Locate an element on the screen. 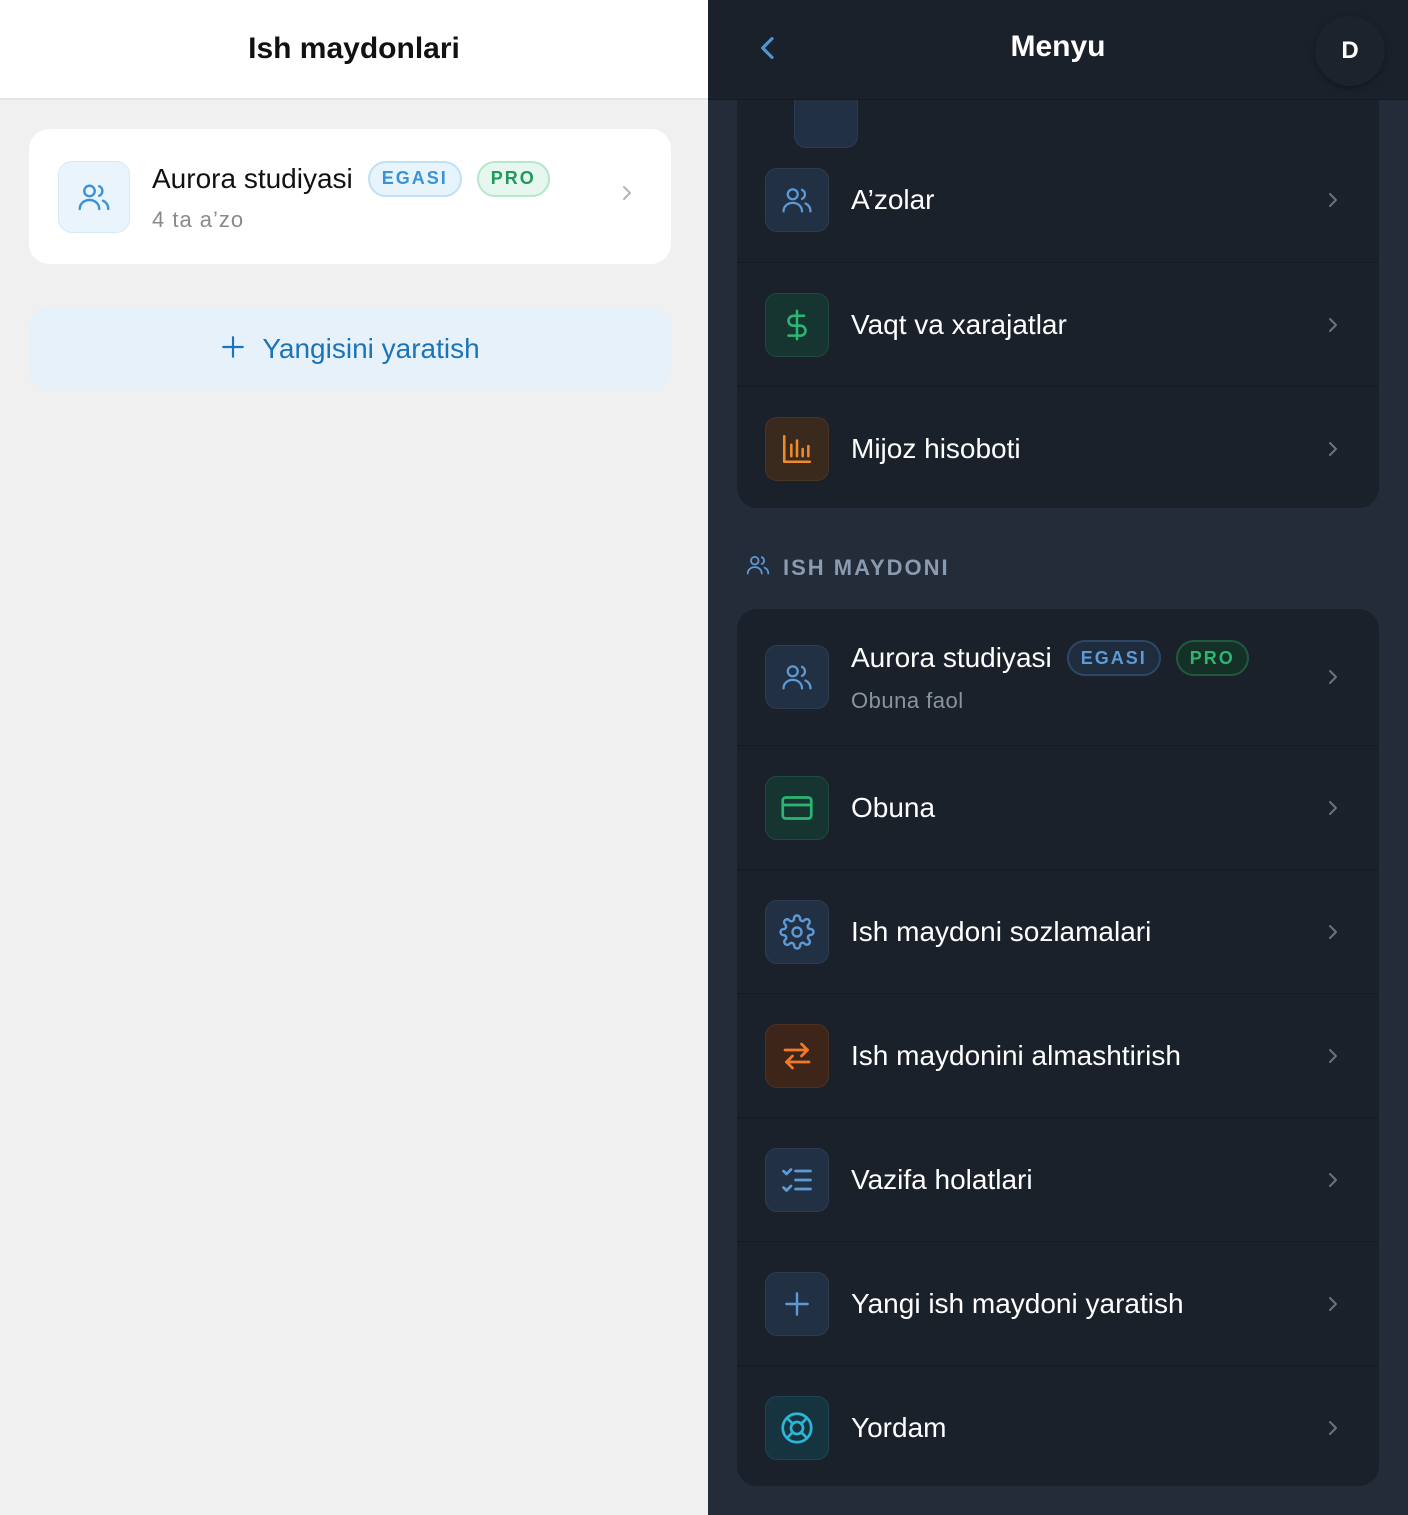 The width and height of the screenshot is (1408, 1515). menu-item-members: A’zolar is located at coordinates (1058, 200).